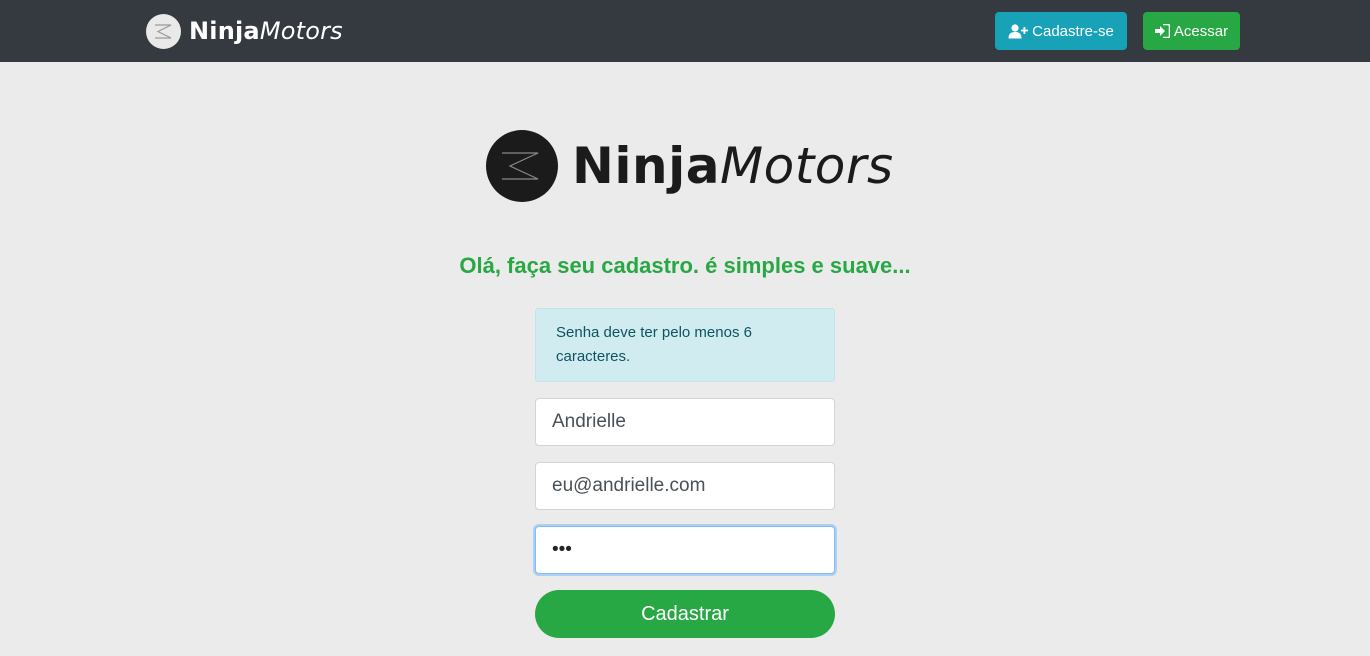 Image resolution: width=1370 pixels, height=656 pixels. What do you see at coordinates (266, 31) in the screenshot?
I see `brand-text: NinjaMotors` at bounding box center [266, 31].